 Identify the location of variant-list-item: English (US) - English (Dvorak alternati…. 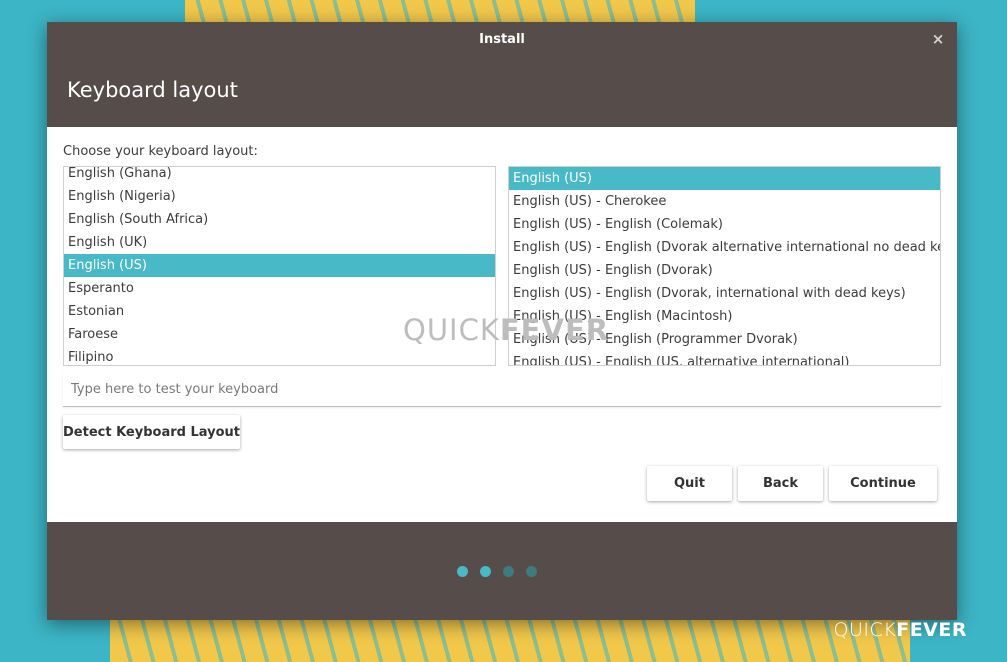
(724, 247).